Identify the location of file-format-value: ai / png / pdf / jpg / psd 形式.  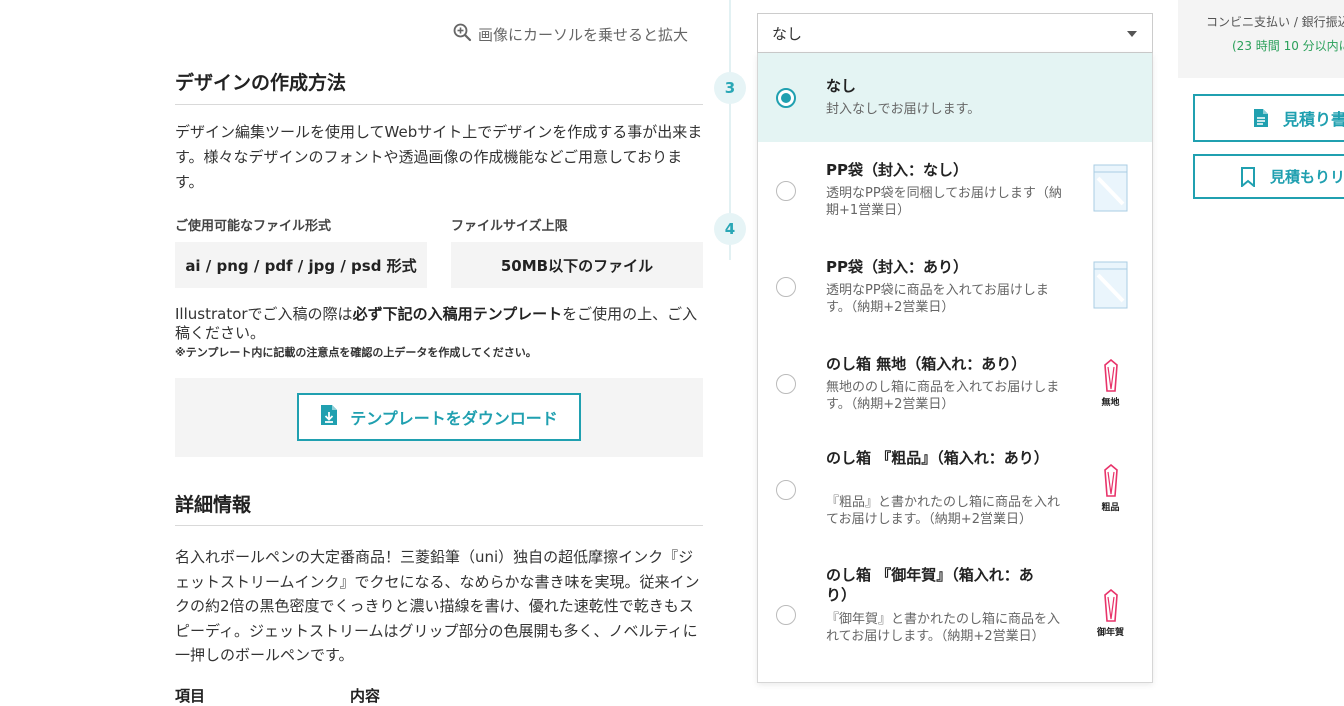
(301, 265).